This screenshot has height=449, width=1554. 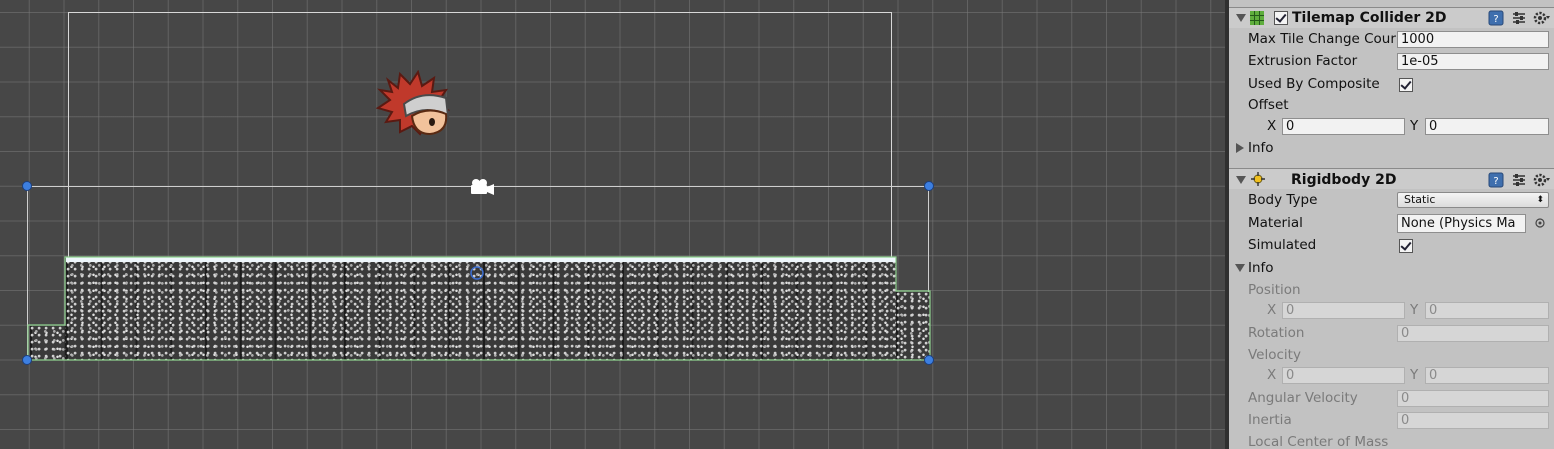 I want to click on rigidbody-gear-icon, so click(x=1542, y=180).